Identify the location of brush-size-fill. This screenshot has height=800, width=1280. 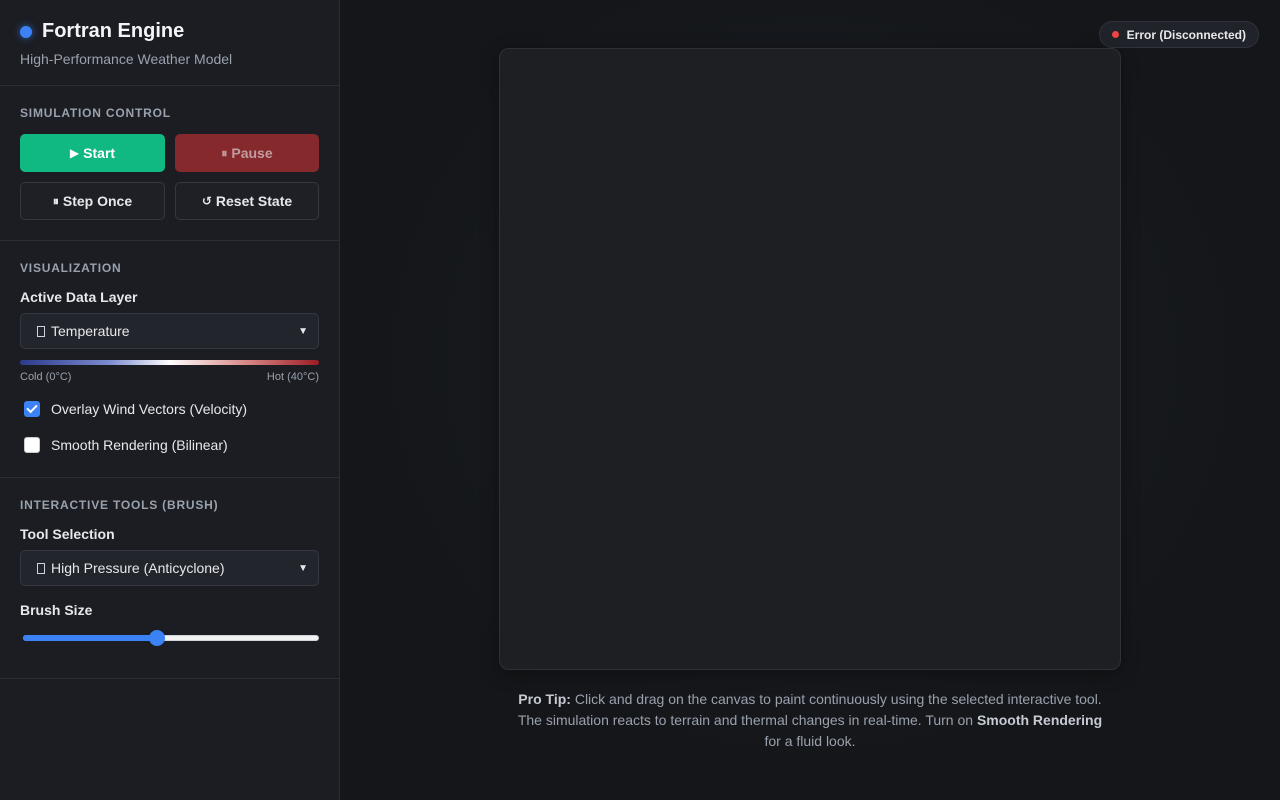
(90, 638).